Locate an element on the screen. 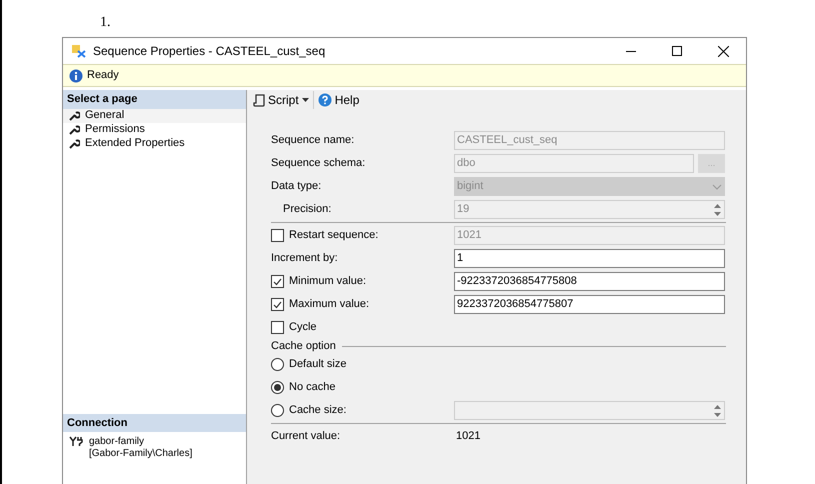 This screenshot has height=484, width=815. window-title: Sequence Properties - CASTEEL_cust_seq is located at coordinates (209, 51).